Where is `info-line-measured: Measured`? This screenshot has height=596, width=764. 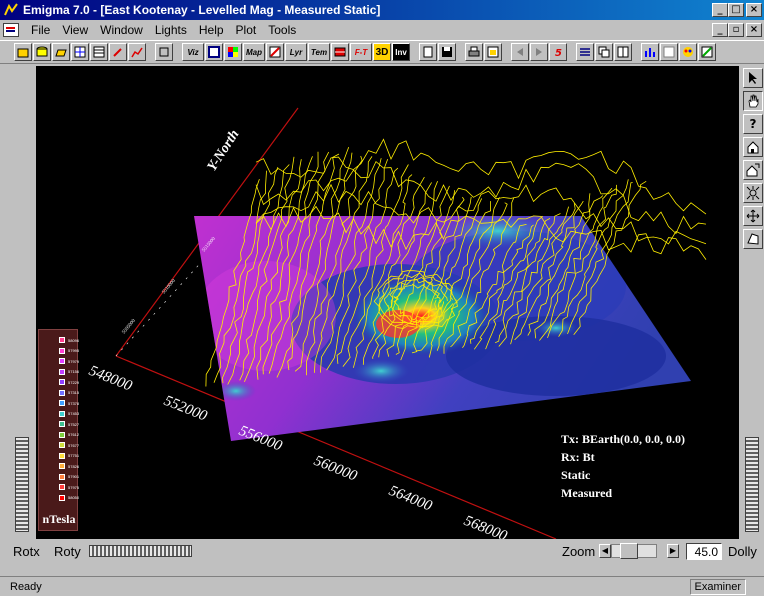
info-line-measured: Measured is located at coordinates (587, 493).